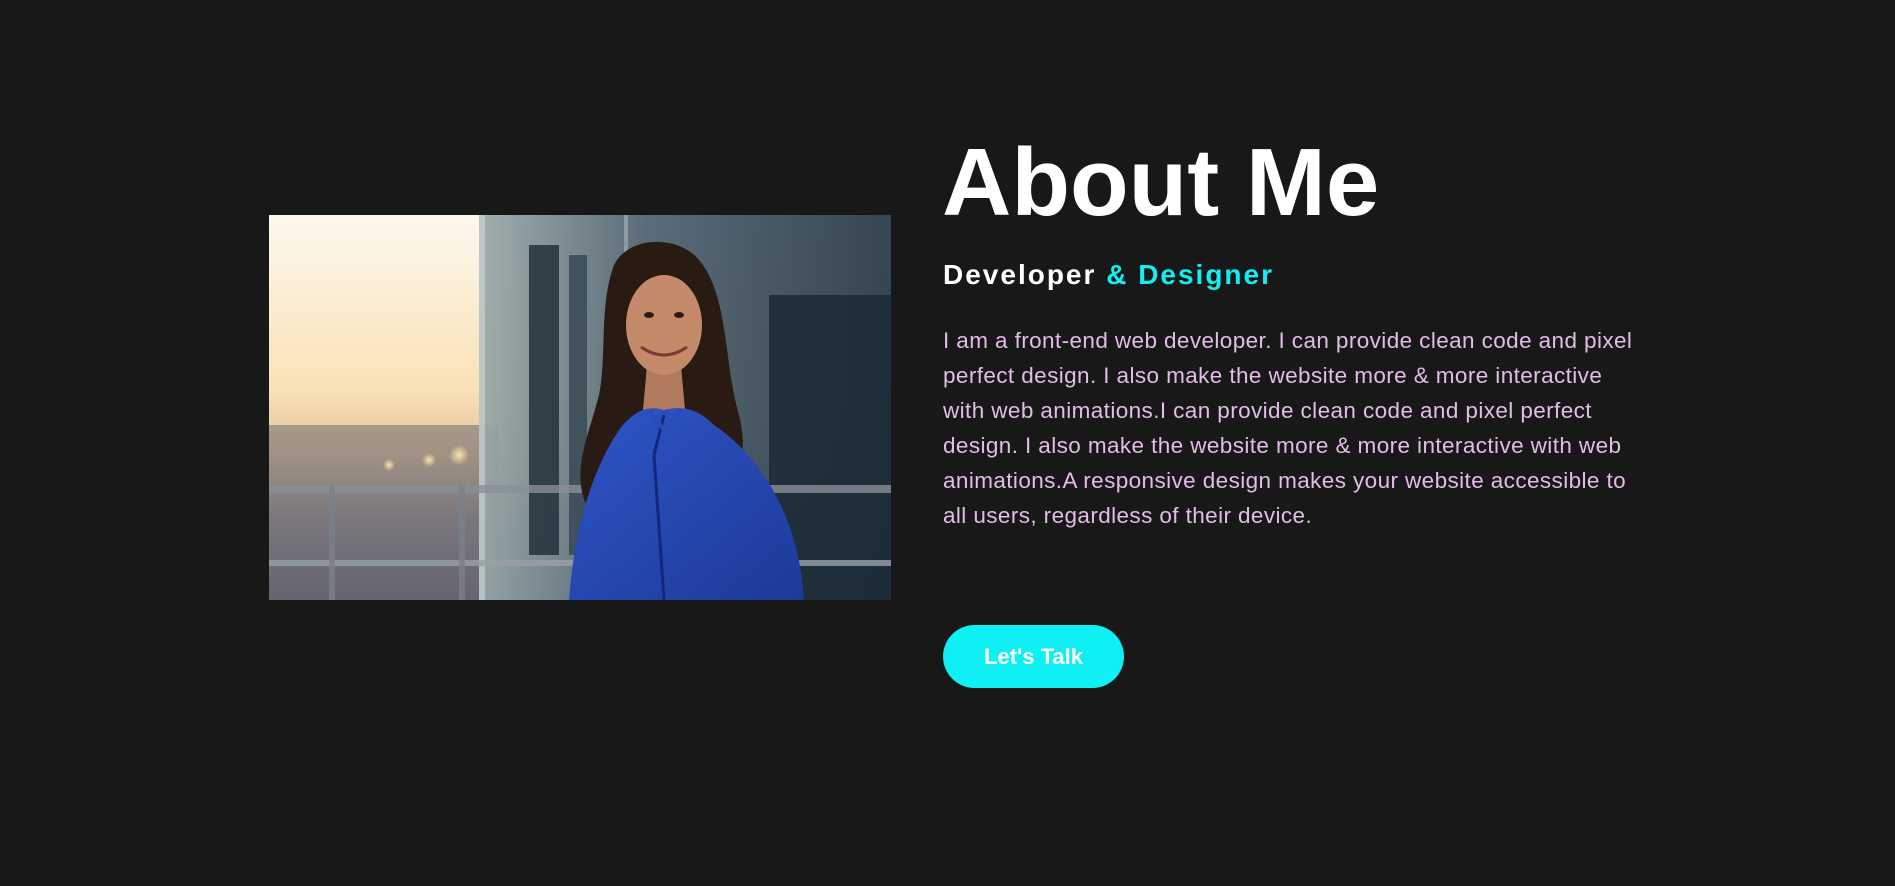  Describe the element at coordinates (1033, 656) in the screenshot. I see `lets-talk-button: Let's Talk` at that location.